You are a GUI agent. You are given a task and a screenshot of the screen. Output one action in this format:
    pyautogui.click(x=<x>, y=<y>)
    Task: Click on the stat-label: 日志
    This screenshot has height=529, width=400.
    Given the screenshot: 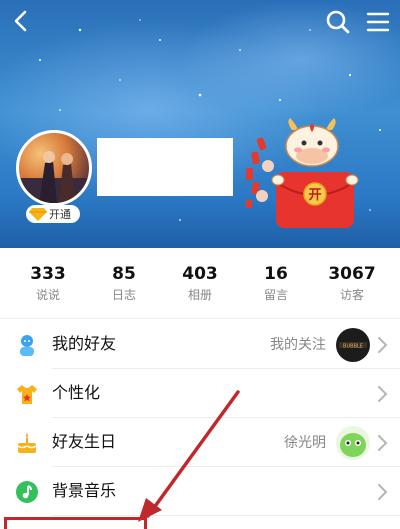 What is the action you would take?
    pyautogui.click(x=123, y=295)
    